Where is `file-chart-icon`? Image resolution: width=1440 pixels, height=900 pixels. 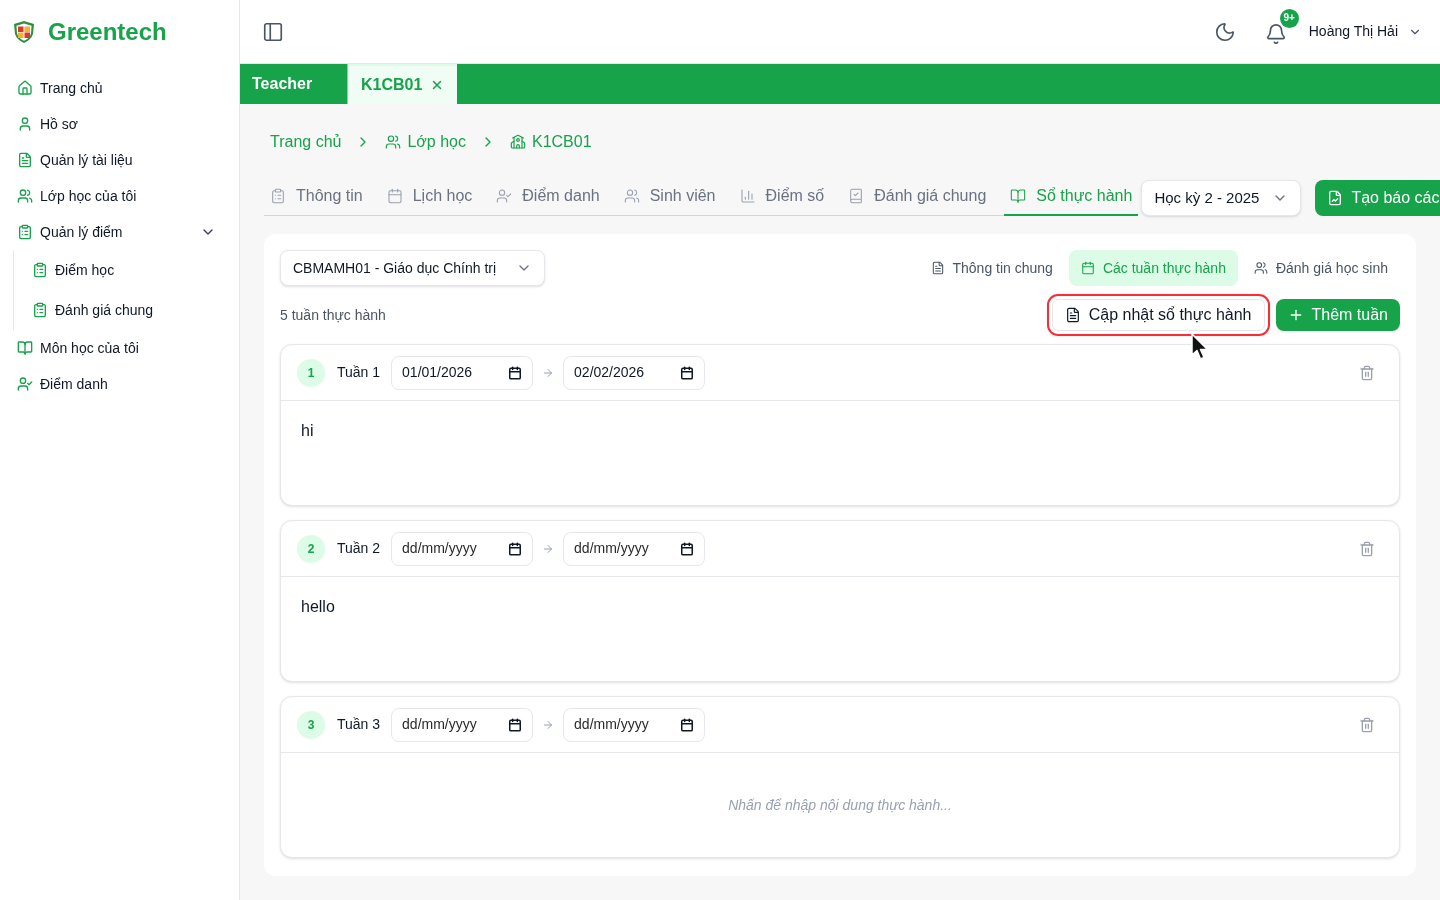
file-chart-icon is located at coordinates (1335, 198).